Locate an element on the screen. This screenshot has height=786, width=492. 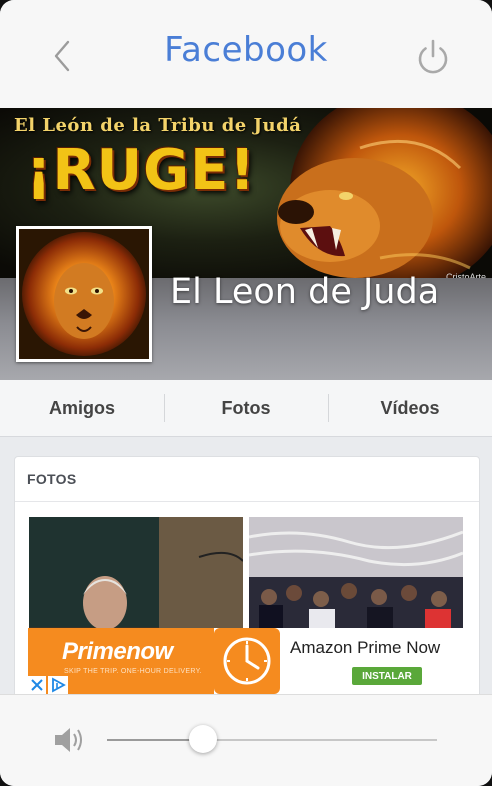
ad-app-logo is located at coordinates (247, 661).